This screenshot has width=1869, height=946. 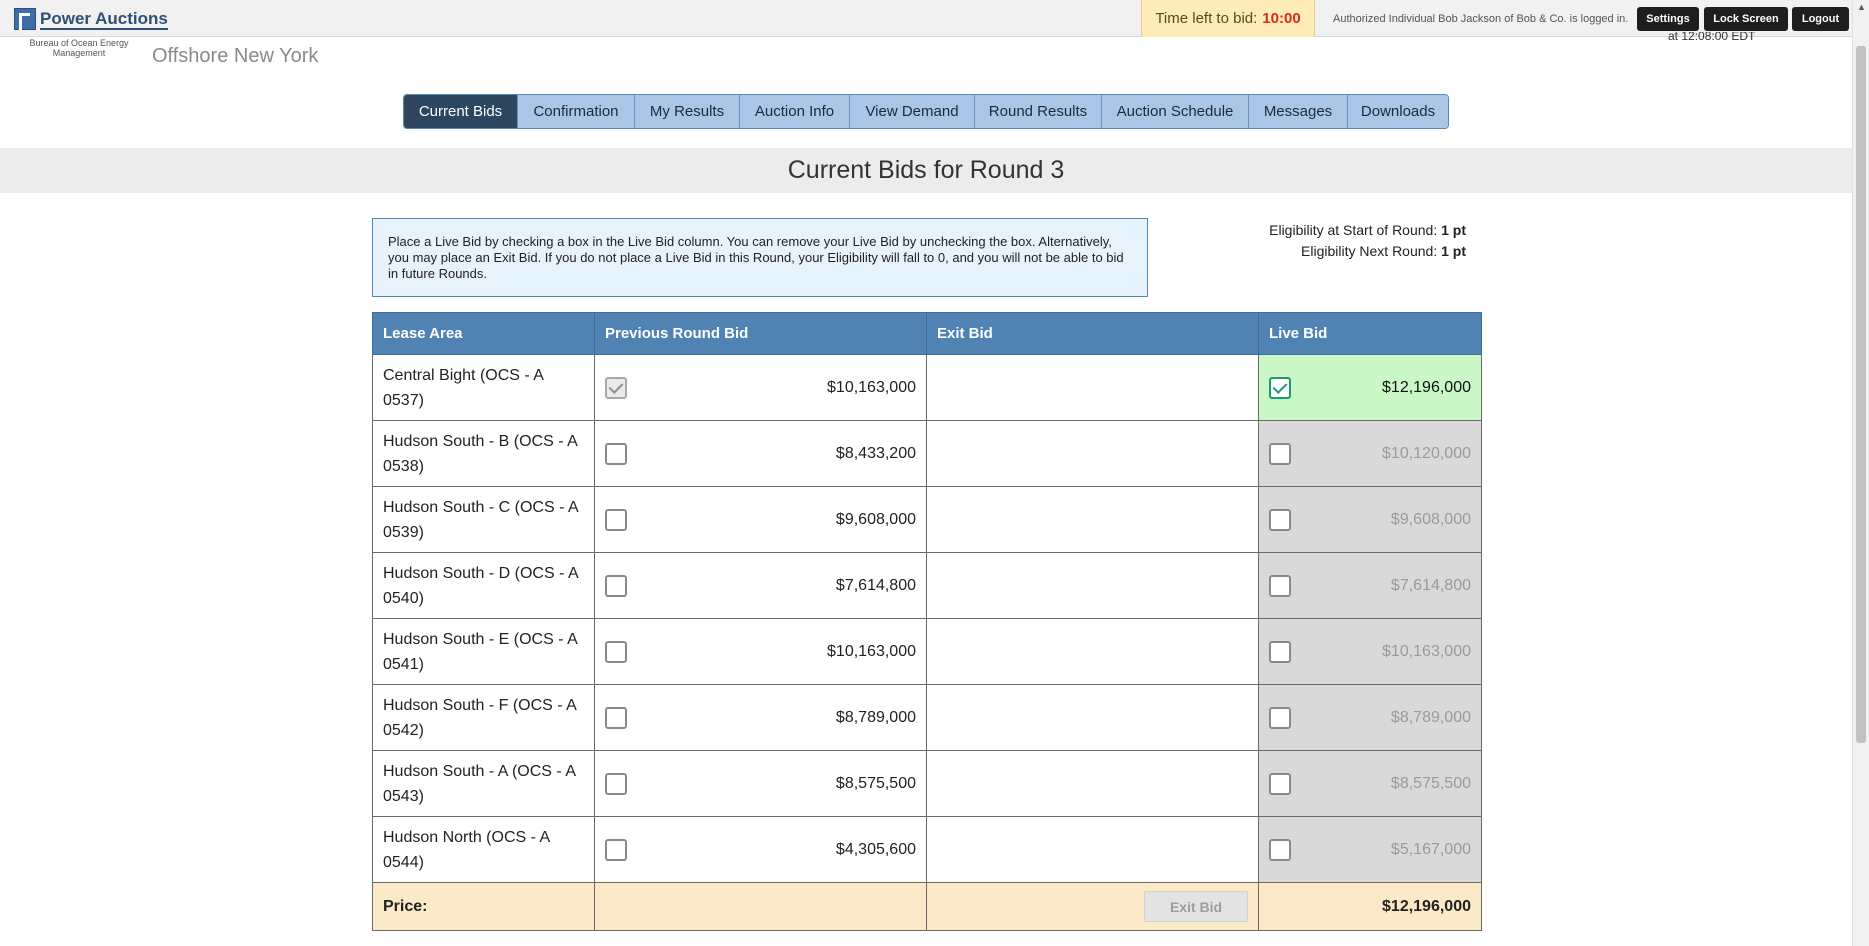 I want to click on previous-bid-cell: $8,433,200, so click(x=760, y=453).